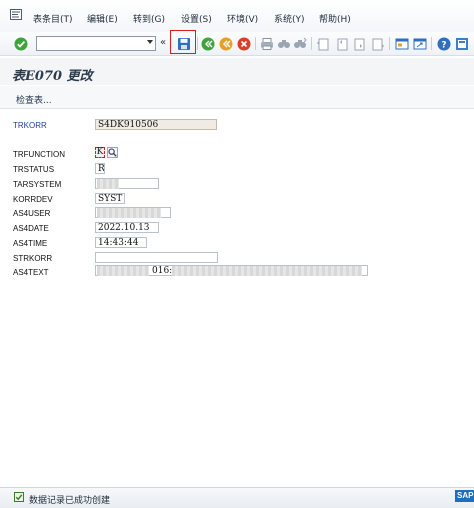 This screenshot has width=474, height=508. I want to click on status-message: 数据记录已成功创建, so click(69, 499).